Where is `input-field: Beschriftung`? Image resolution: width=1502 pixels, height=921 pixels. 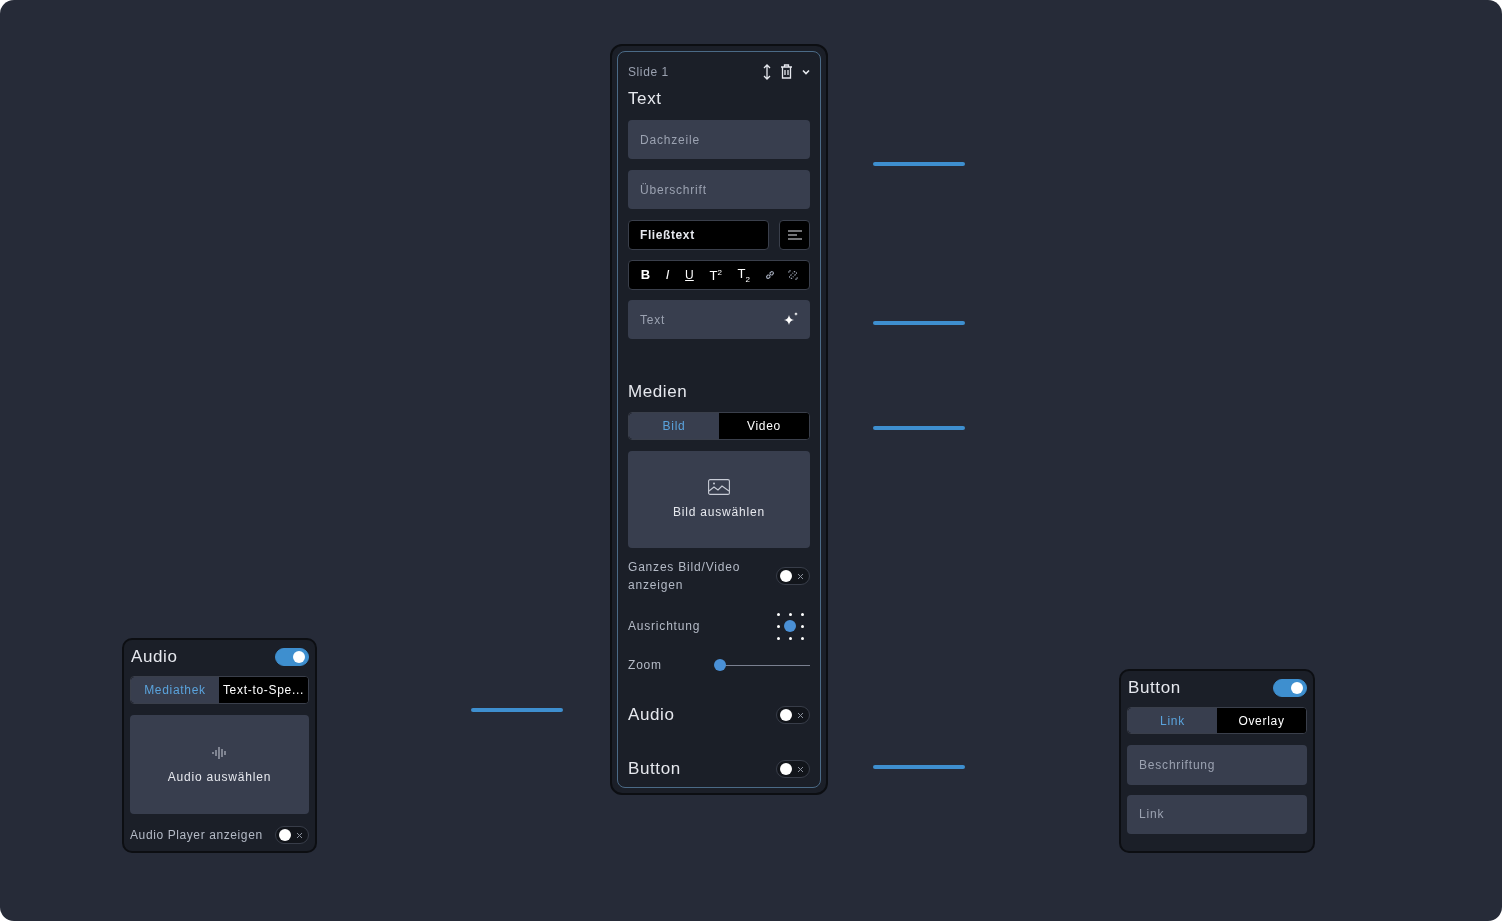
input-field: Beschriftung is located at coordinates (1217, 765).